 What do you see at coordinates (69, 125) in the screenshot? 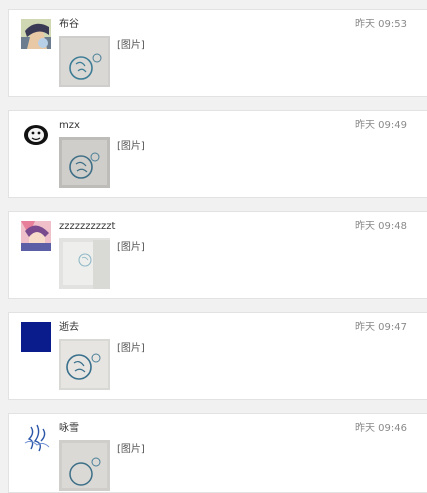
I see `sender-name: mzx` at bounding box center [69, 125].